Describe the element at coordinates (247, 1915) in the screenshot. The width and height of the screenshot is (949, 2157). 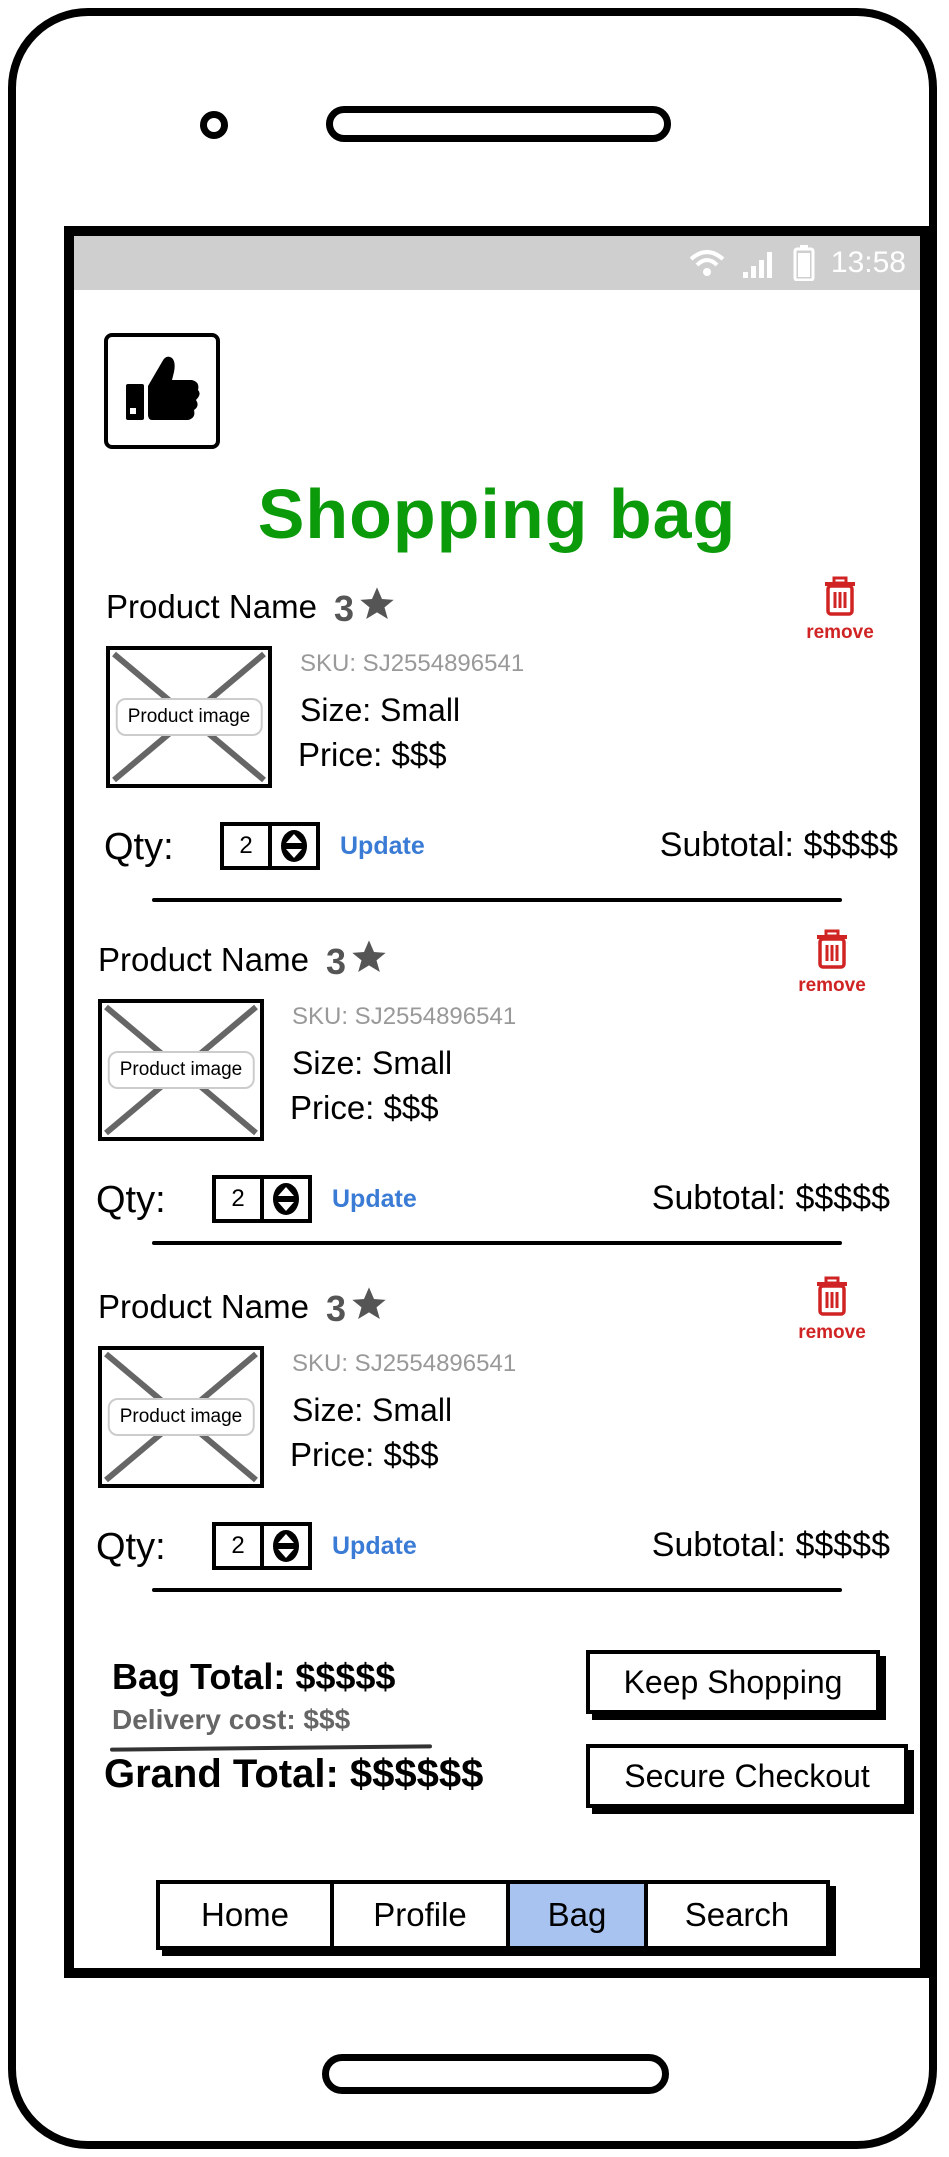
I see `nav-tab-home: Home` at that location.